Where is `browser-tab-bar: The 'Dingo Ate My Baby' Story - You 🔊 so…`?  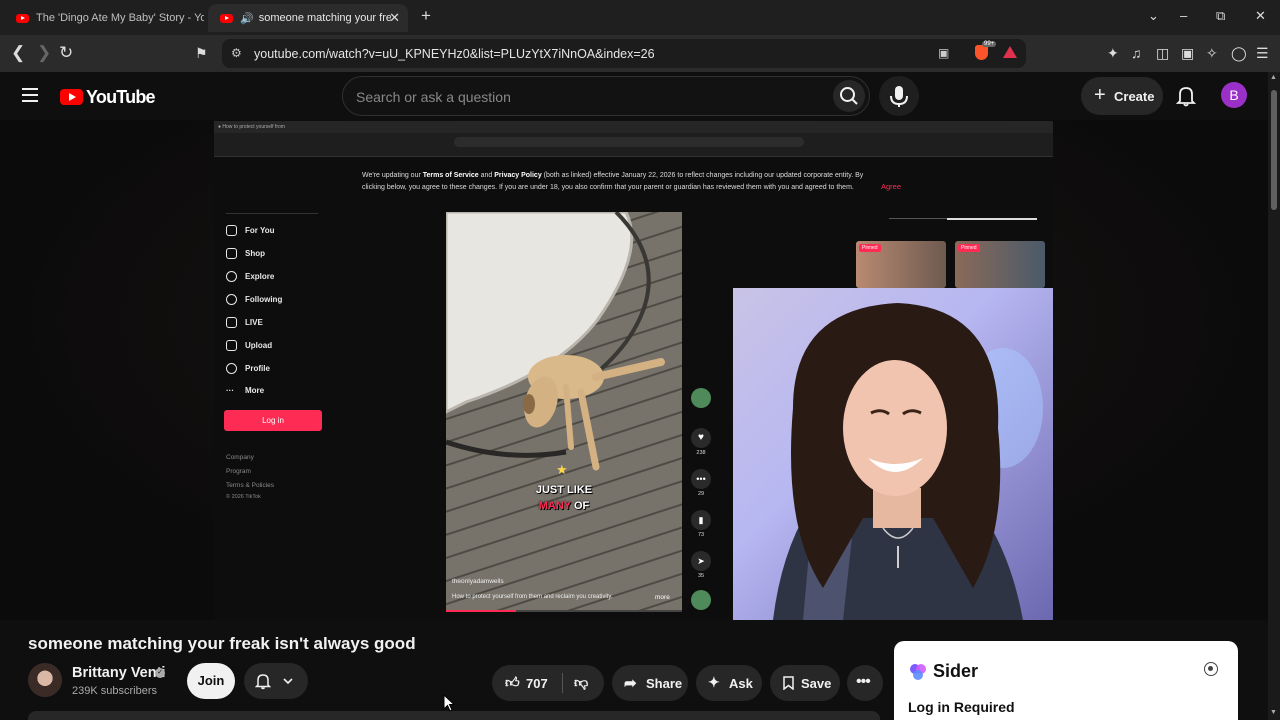
browser-tab-bar: The 'Dingo Ate My Baby' Story - You 🔊 so… is located at coordinates (640, 17).